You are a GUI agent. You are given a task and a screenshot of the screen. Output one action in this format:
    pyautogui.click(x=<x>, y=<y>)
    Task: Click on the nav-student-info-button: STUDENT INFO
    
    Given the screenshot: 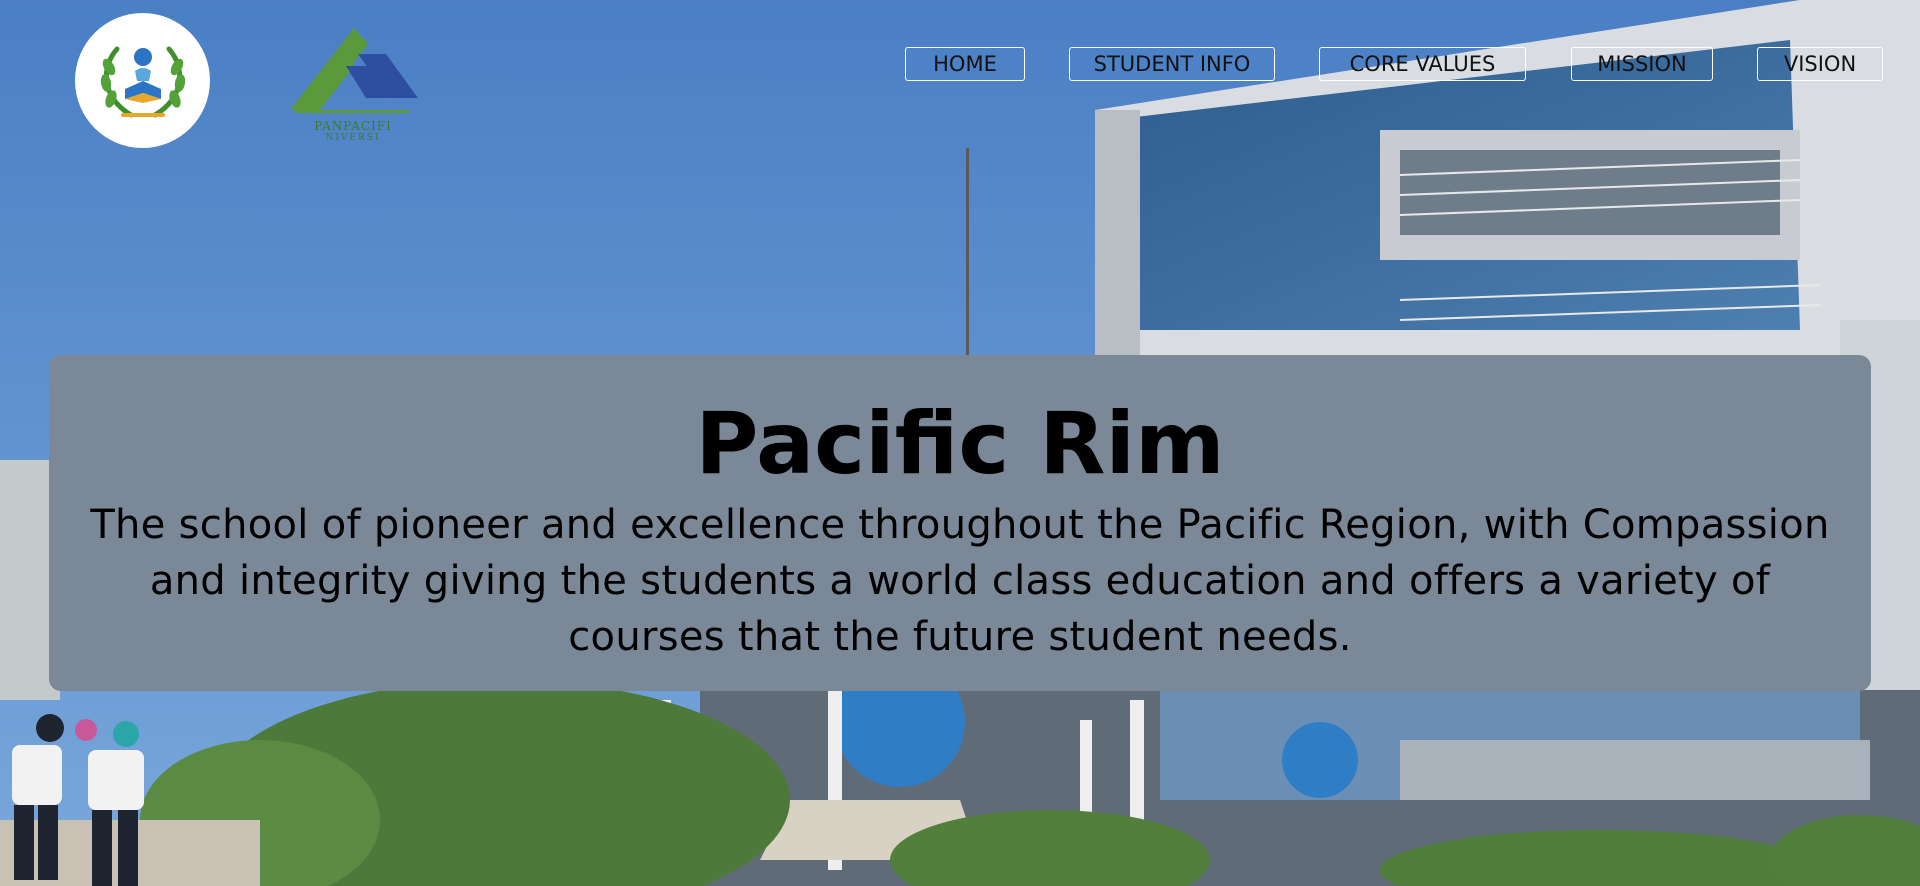 What is the action you would take?
    pyautogui.click(x=1172, y=64)
    